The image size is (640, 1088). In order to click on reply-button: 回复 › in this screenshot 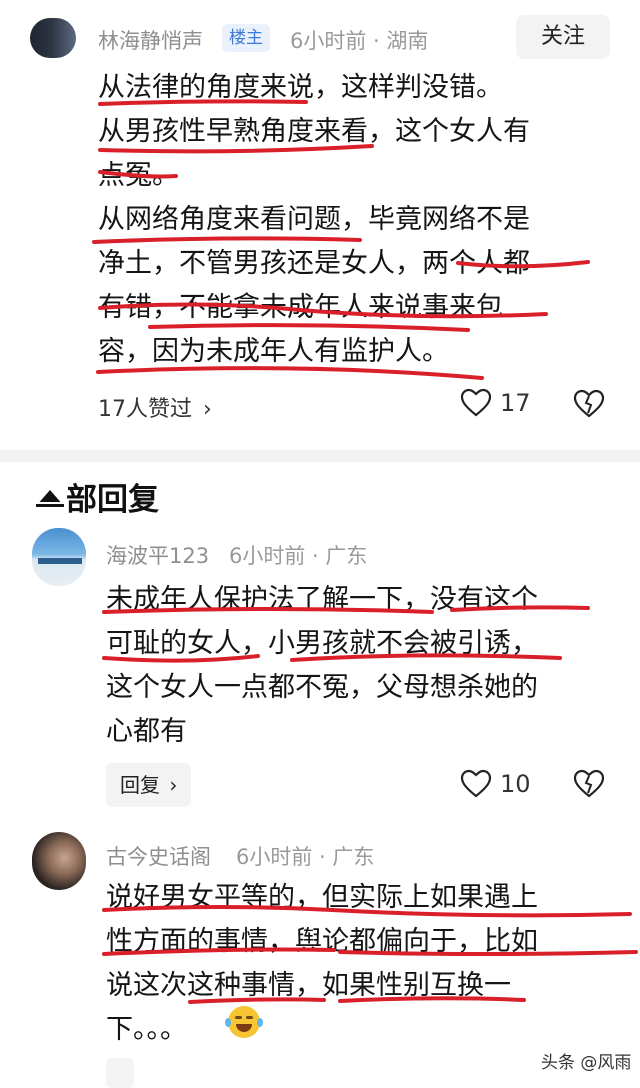, I will do `click(149, 785)`.